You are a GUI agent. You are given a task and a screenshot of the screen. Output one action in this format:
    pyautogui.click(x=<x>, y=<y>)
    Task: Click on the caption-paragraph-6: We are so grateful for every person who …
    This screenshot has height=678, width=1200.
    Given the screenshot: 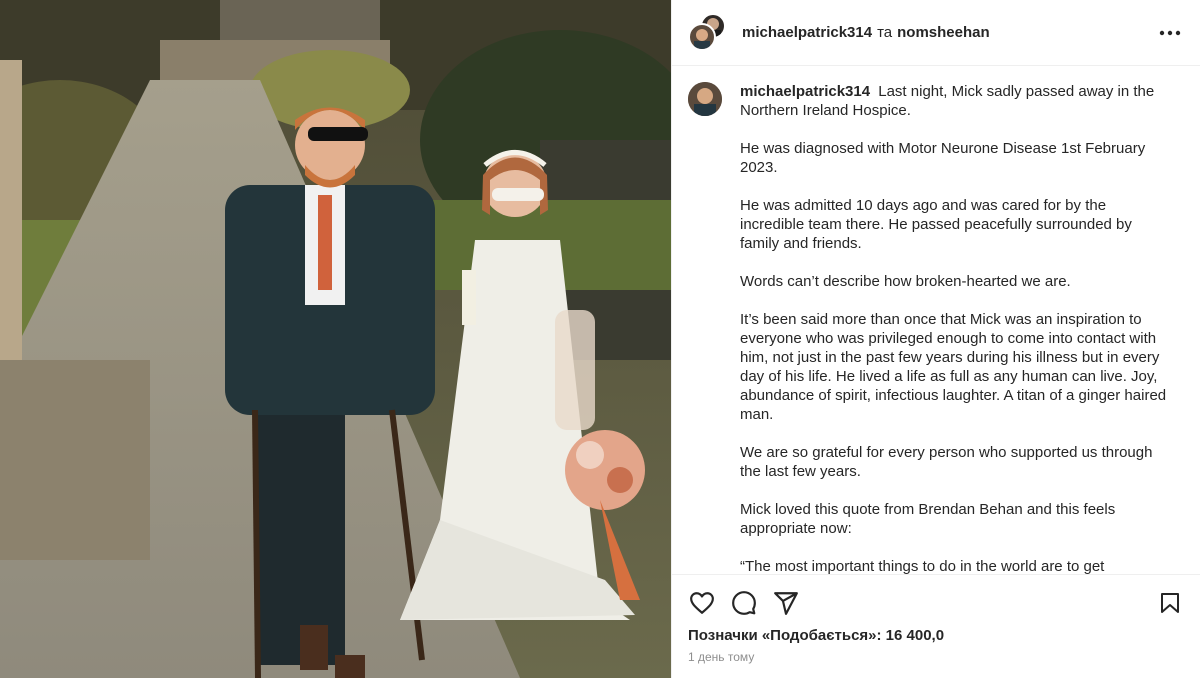 What is the action you would take?
    pyautogui.click(x=946, y=462)
    